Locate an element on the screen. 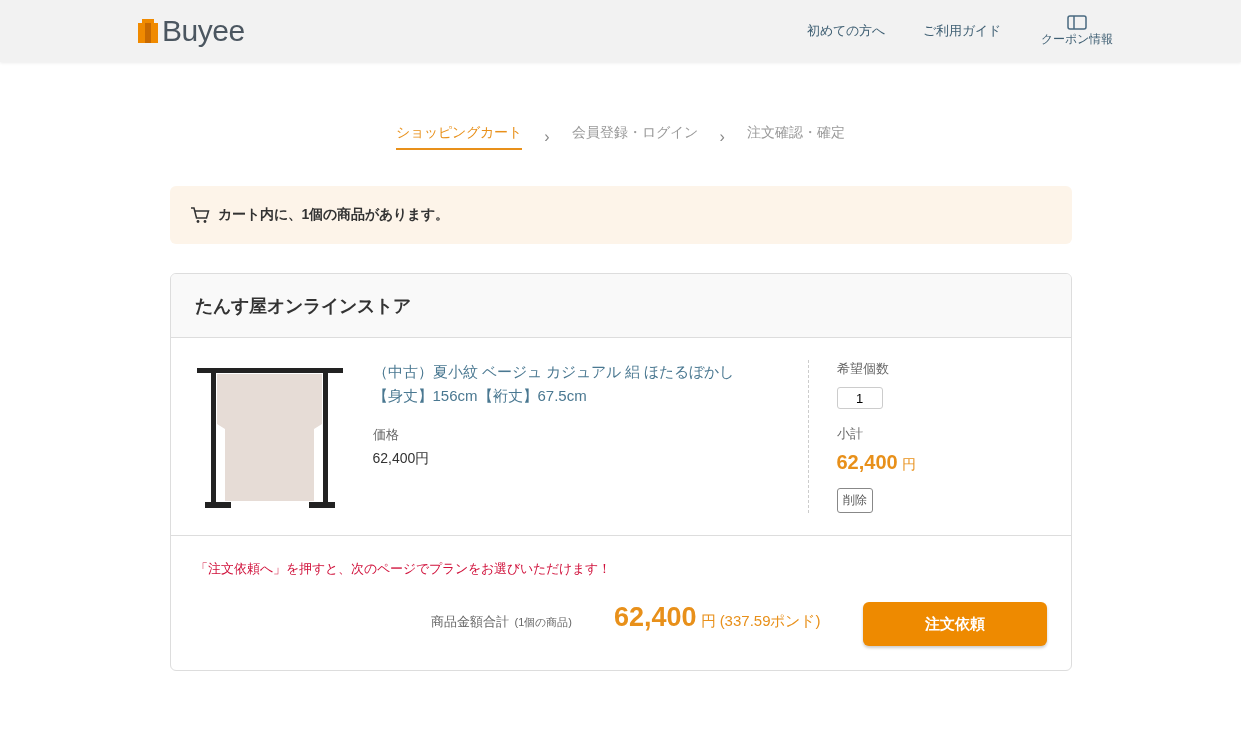 The height and width of the screenshot is (748, 1241). total-amount: 62,400 is located at coordinates (655, 617).